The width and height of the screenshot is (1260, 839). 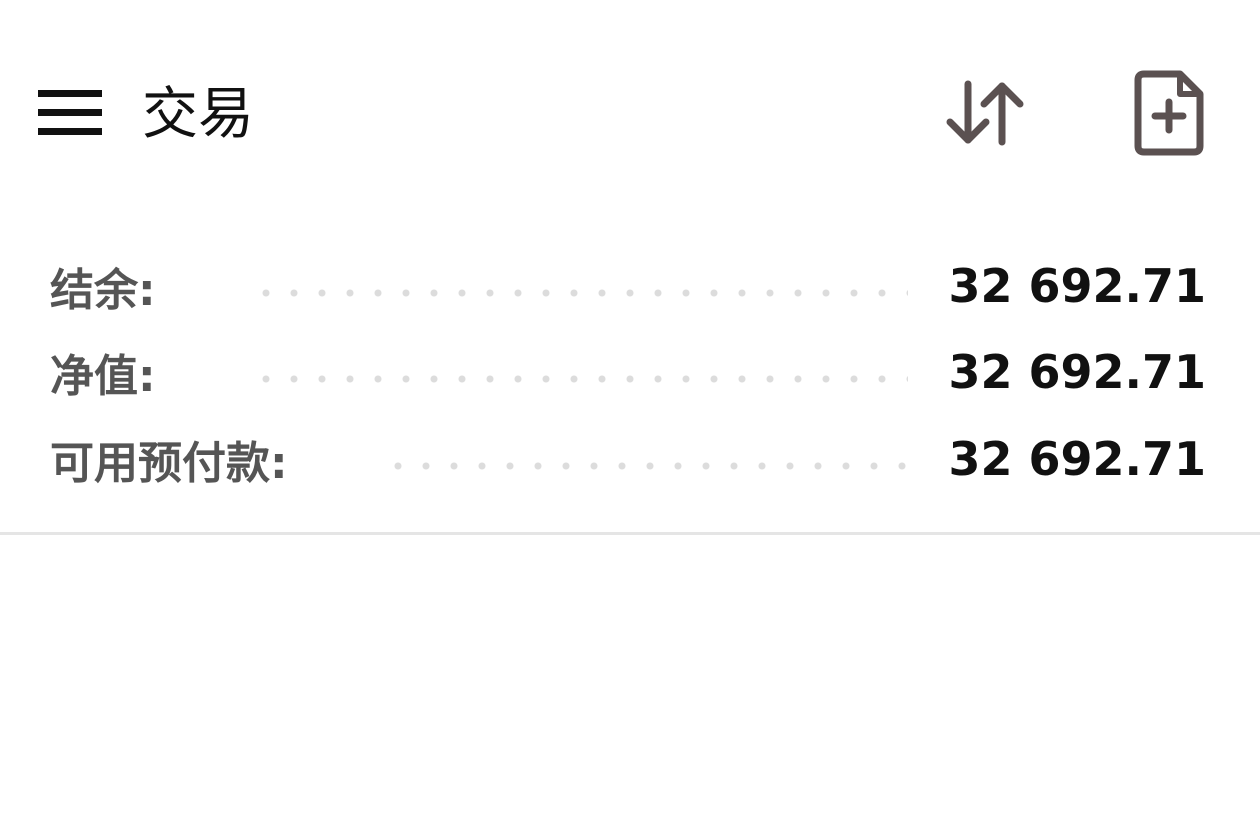 What do you see at coordinates (630, 533) in the screenshot?
I see `divider` at bounding box center [630, 533].